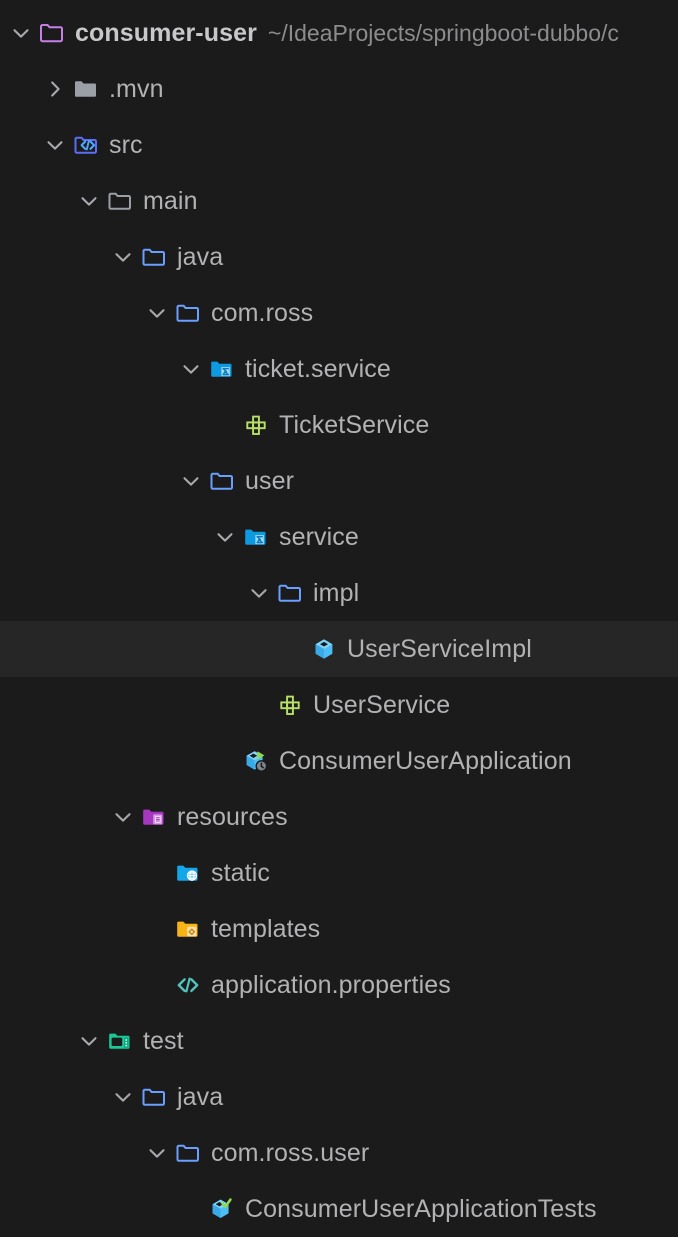  What do you see at coordinates (232, 817) in the screenshot?
I see `tree-row-label: resources` at bounding box center [232, 817].